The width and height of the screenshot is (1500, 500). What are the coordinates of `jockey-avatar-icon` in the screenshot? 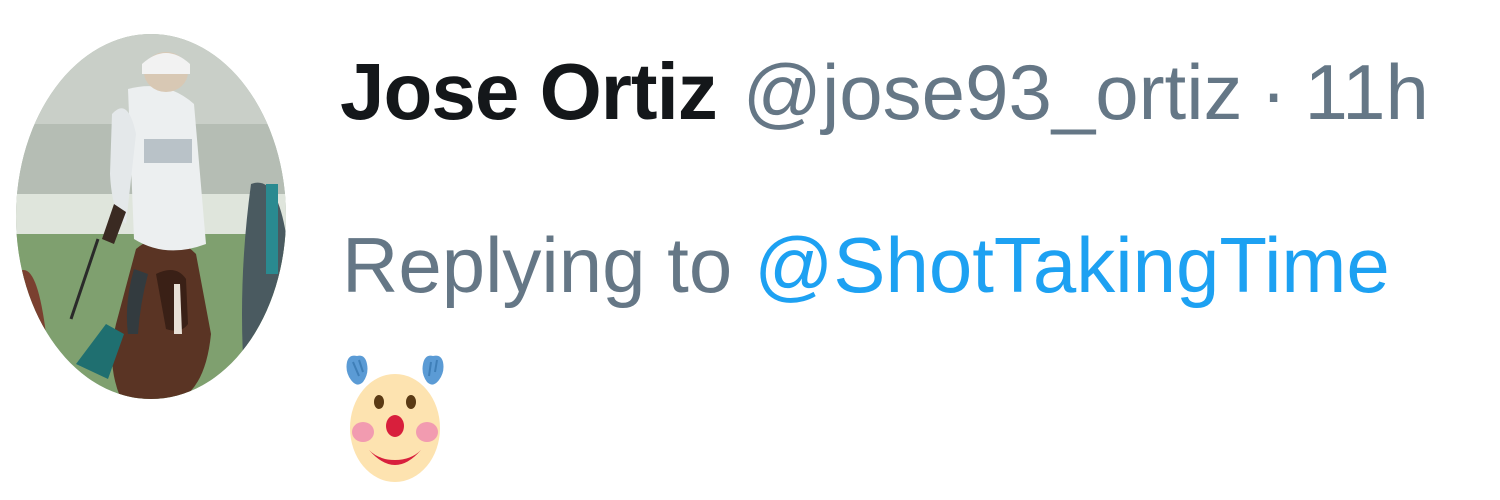 It's located at (151, 216).